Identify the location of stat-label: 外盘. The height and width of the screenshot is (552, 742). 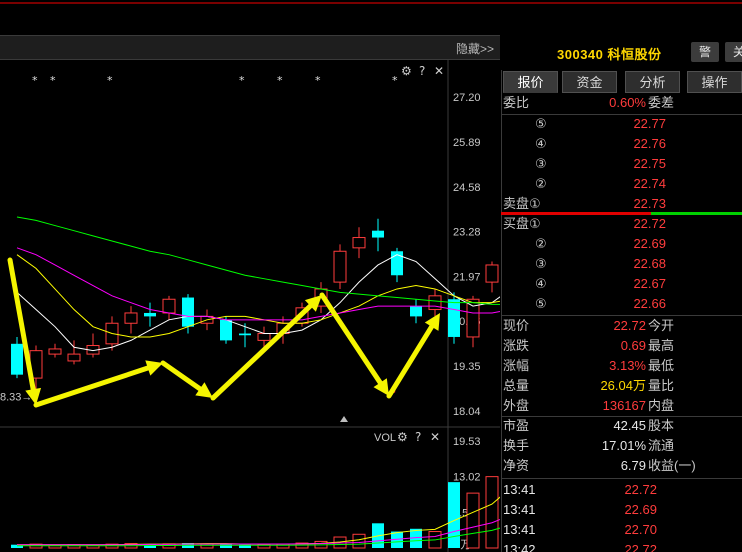
(516, 405).